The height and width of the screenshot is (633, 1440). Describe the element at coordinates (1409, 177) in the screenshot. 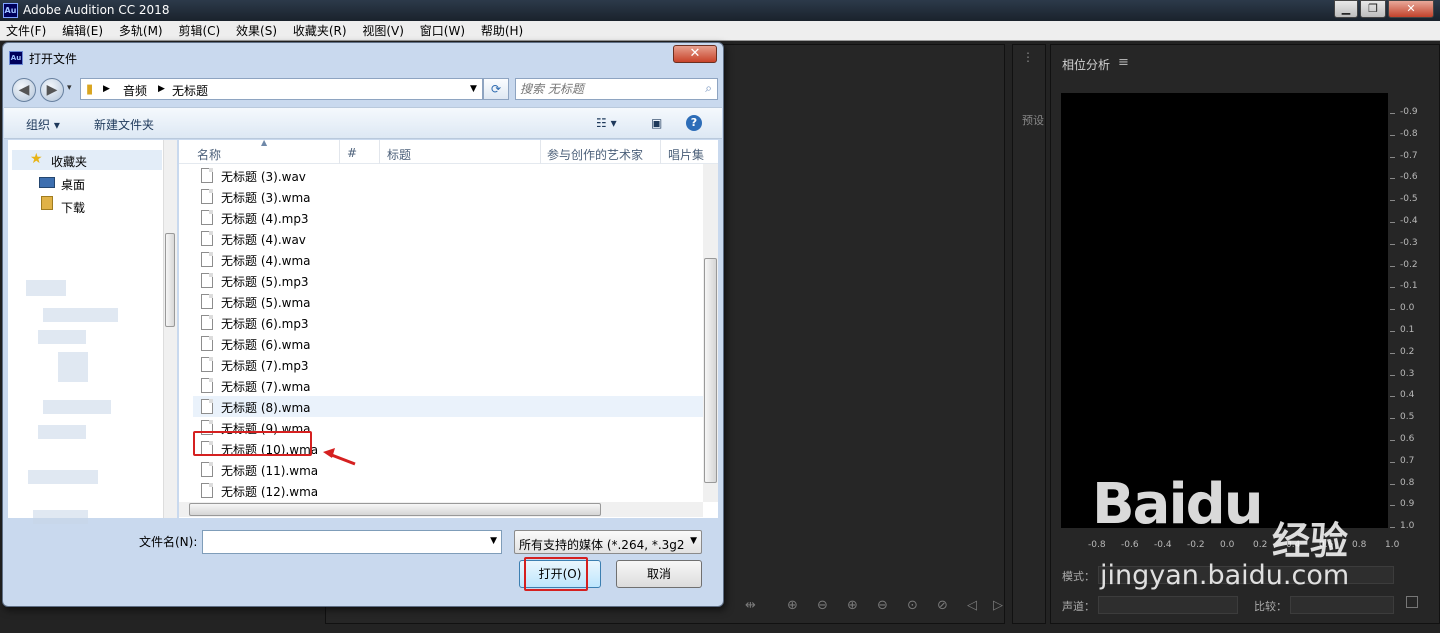

I see `y-tick-label: -0.6` at that location.